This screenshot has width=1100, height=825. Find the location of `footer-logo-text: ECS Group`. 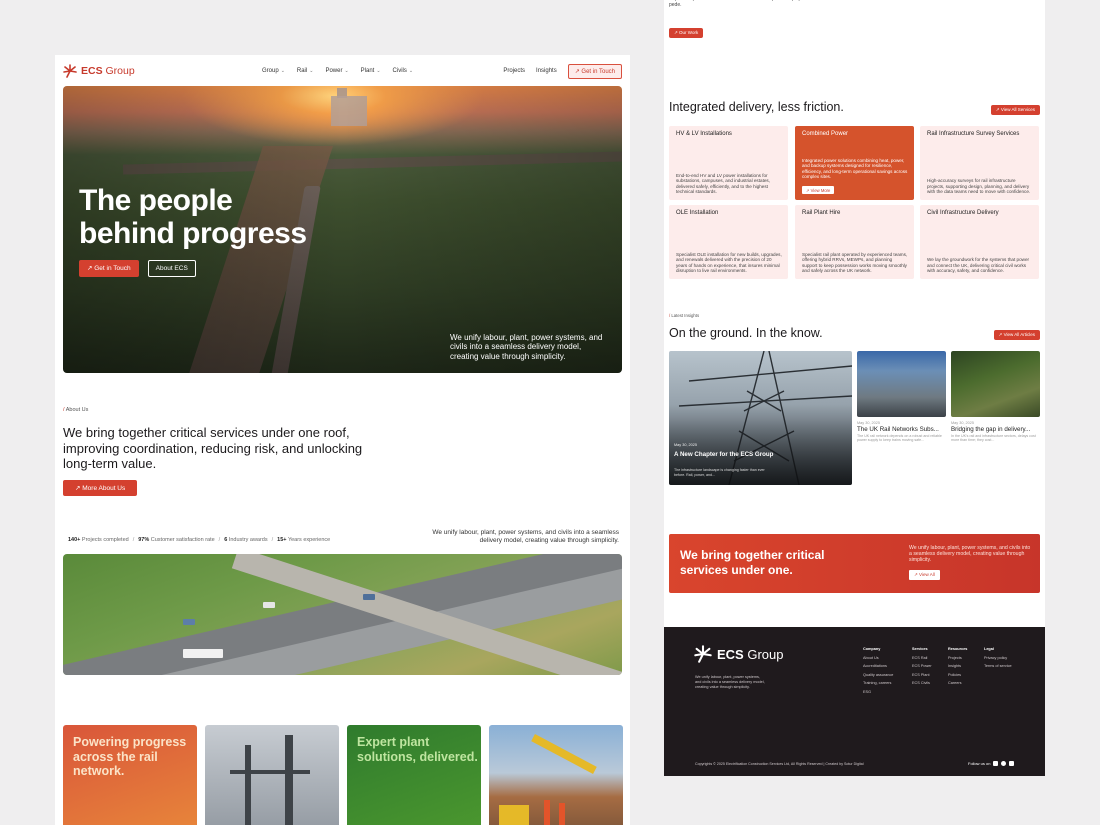

footer-logo-text: ECS Group is located at coordinates (750, 654).